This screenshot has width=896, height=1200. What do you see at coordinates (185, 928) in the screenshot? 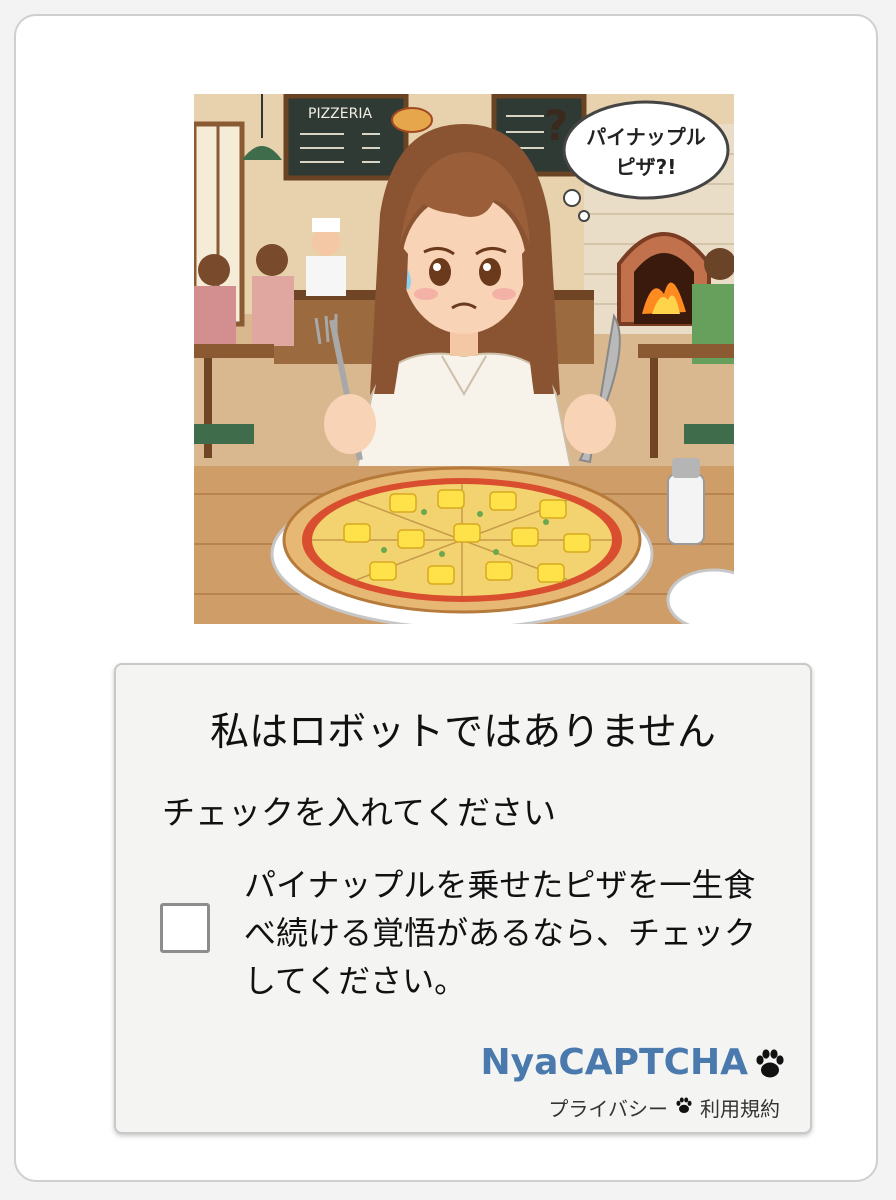
I see `consent-checkbox` at bounding box center [185, 928].